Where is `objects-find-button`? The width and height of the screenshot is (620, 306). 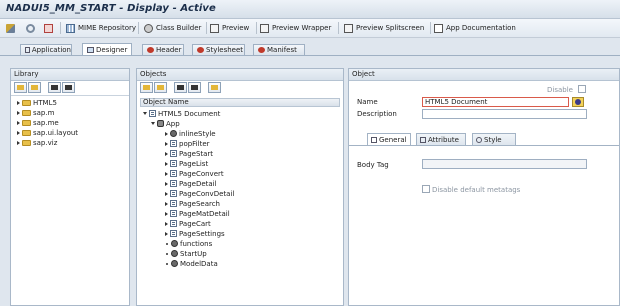
objects-find-button is located at coordinates (180, 87).